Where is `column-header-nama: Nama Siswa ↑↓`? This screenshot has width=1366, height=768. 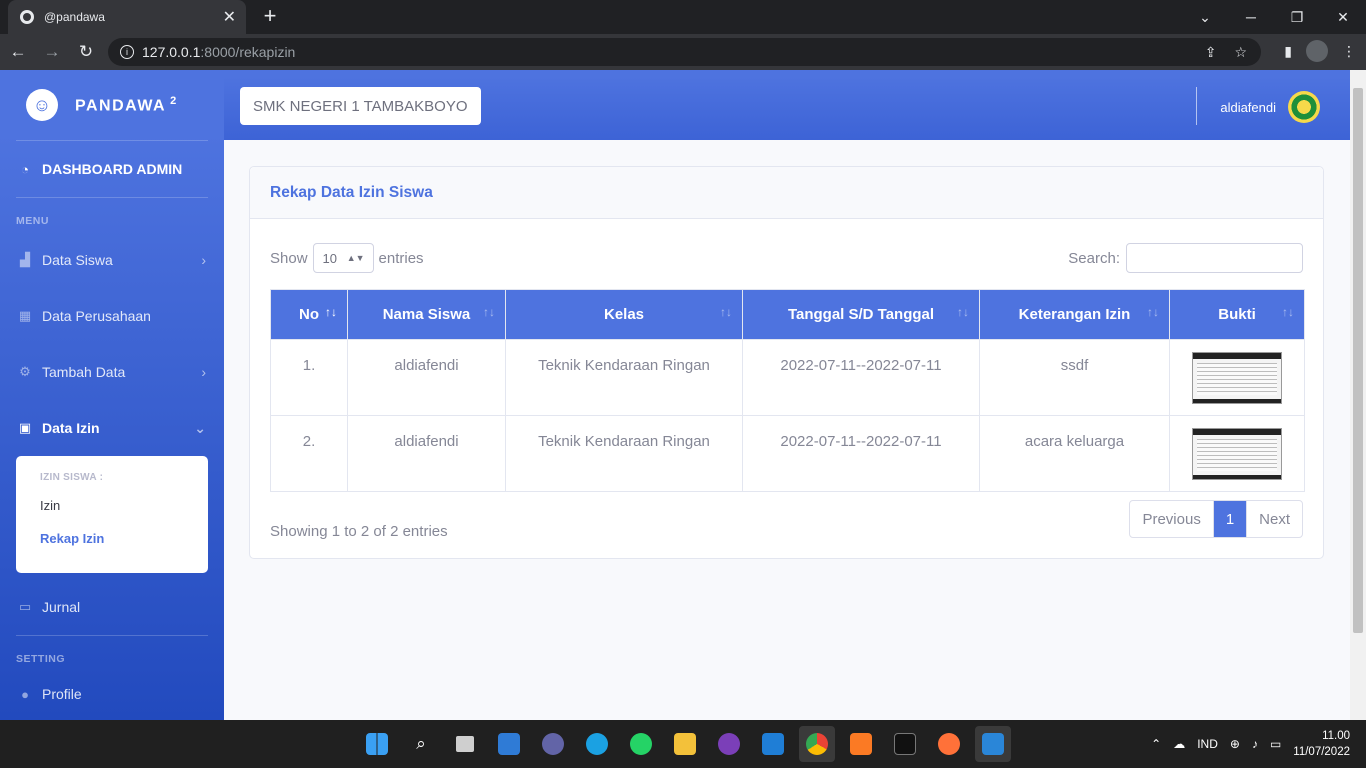 column-header-nama: Nama Siswa ↑↓ is located at coordinates (426, 314).